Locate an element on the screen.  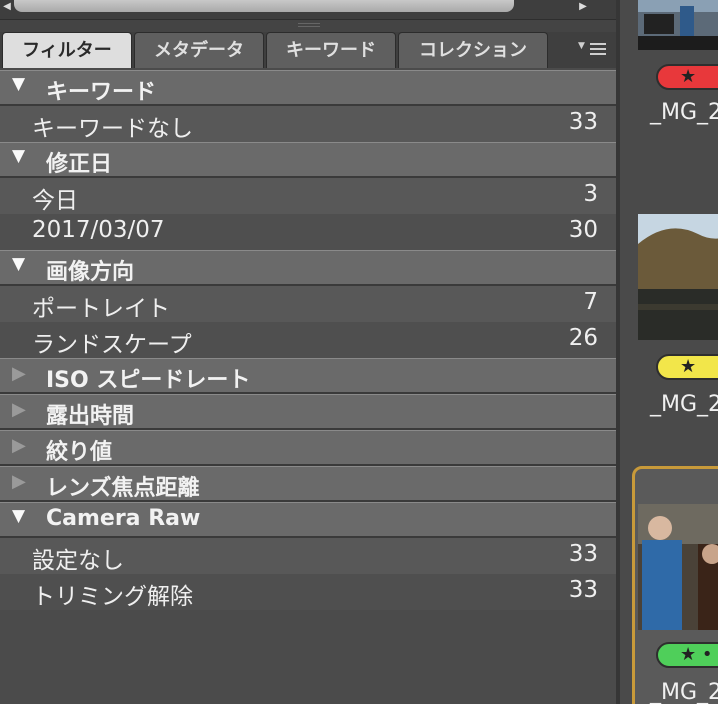
filter-item: ランドスケープ 26 is located at coordinates (308, 340).